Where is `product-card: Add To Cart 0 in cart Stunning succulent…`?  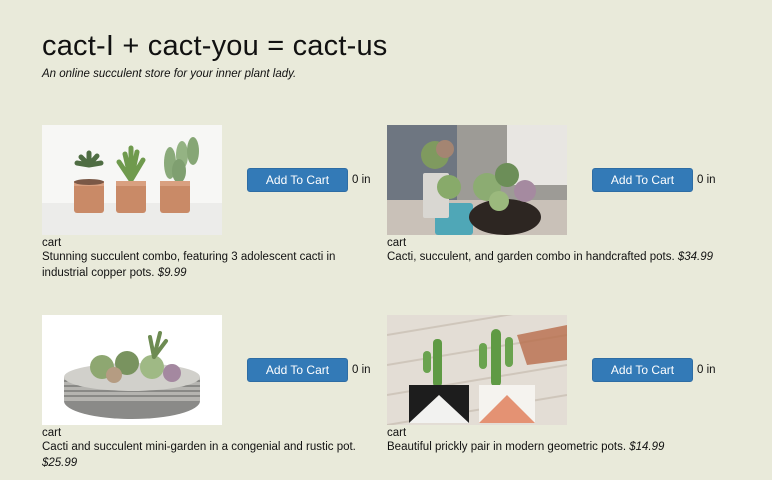
product-card: Add To Cart 0 in cart Stunning succulent… is located at coordinates (212, 205).